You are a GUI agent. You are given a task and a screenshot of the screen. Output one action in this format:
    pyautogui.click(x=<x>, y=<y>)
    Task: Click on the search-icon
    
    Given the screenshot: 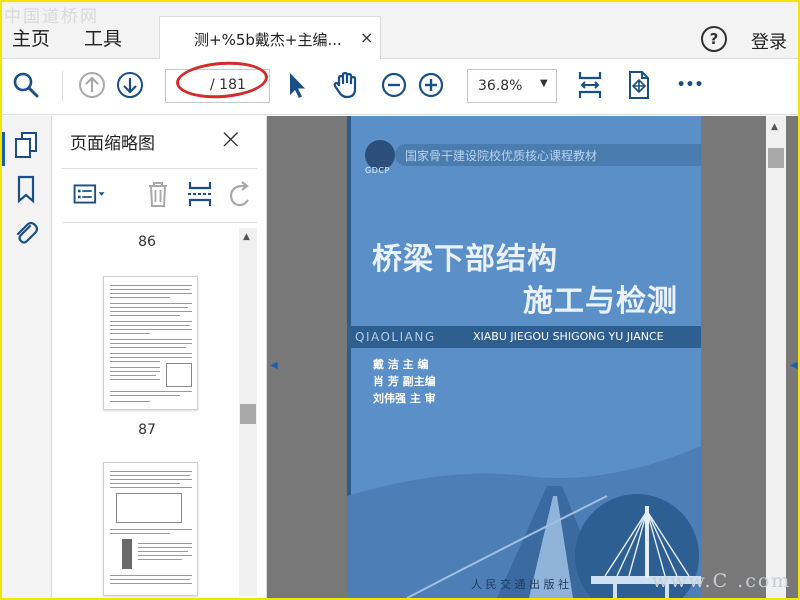 What is the action you would take?
    pyautogui.click(x=26, y=85)
    